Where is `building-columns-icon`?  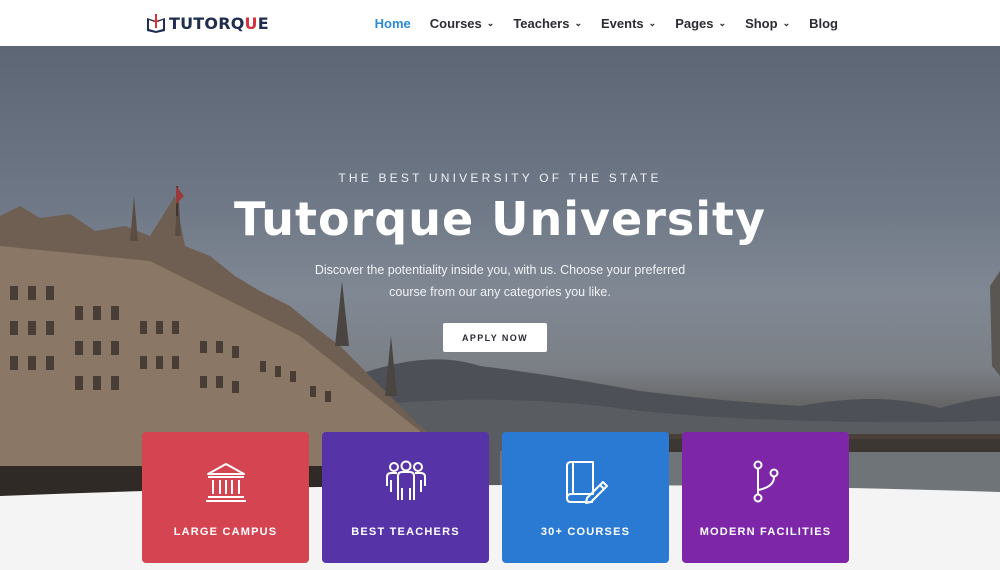
building-columns-icon is located at coordinates (225, 482).